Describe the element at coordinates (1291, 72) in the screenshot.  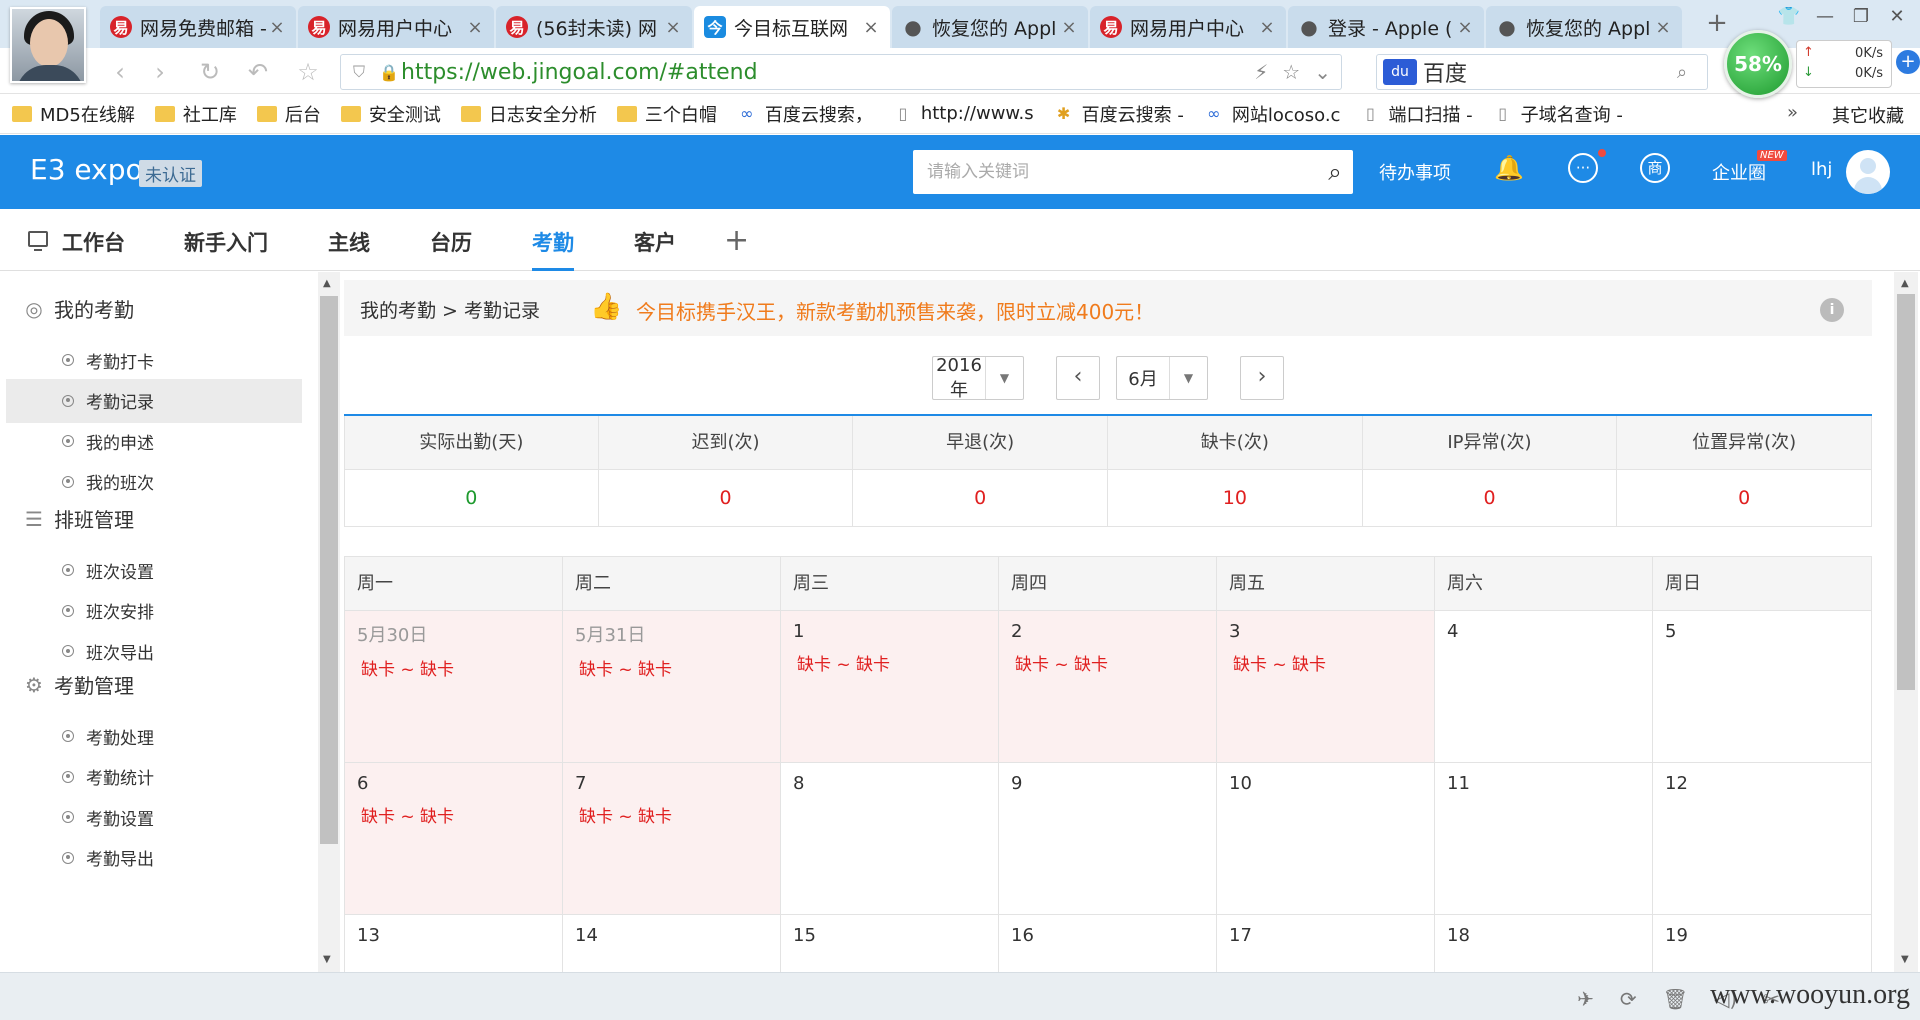
I see `star-icon: ☆` at that location.